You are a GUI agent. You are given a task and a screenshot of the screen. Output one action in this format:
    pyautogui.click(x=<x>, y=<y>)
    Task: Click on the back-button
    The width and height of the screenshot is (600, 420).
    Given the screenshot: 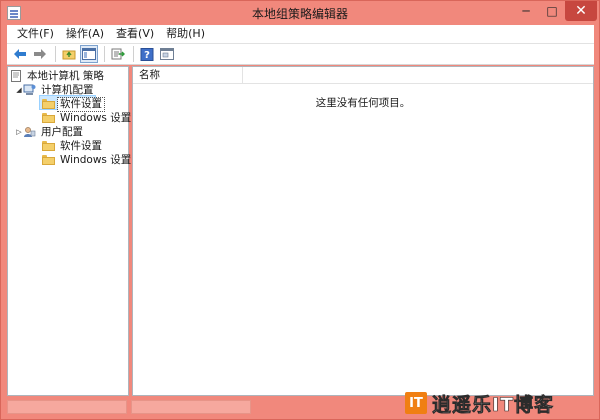 What is the action you would take?
    pyautogui.click(x=20, y=54)
    